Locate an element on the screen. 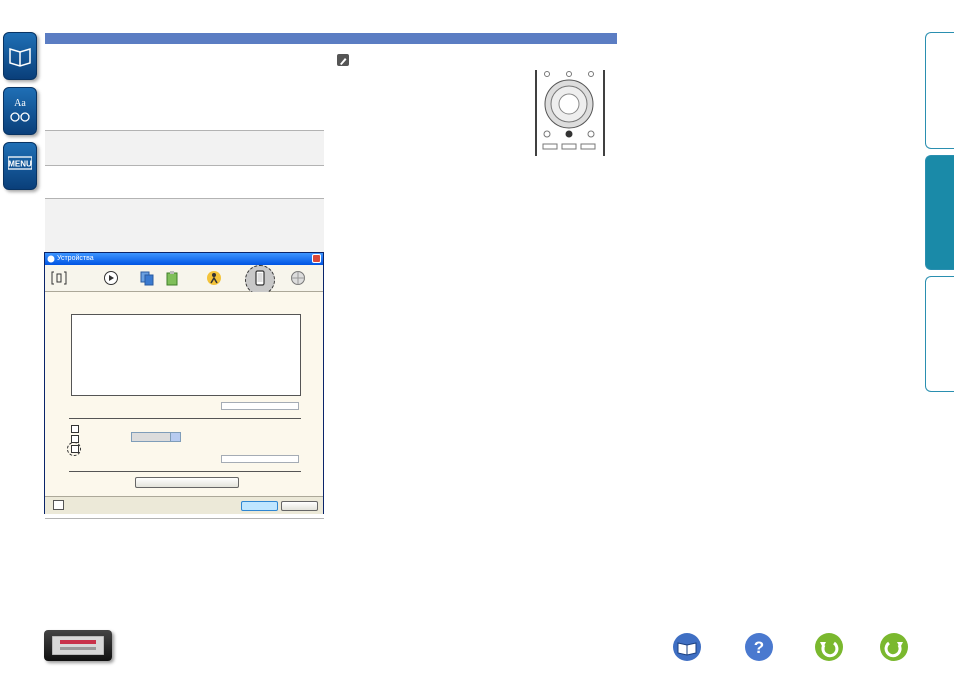  remote-control-image is located at coordinates (570, 113).